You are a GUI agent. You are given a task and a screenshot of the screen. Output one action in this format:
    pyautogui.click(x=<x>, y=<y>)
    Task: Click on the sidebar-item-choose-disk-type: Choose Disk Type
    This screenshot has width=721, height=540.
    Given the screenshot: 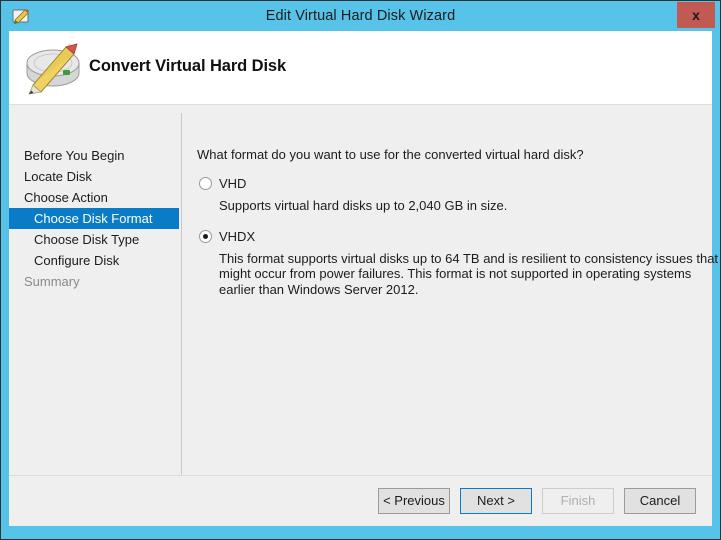 What is the action you would take?
    pyautogui.click(x=95, y=239)
    